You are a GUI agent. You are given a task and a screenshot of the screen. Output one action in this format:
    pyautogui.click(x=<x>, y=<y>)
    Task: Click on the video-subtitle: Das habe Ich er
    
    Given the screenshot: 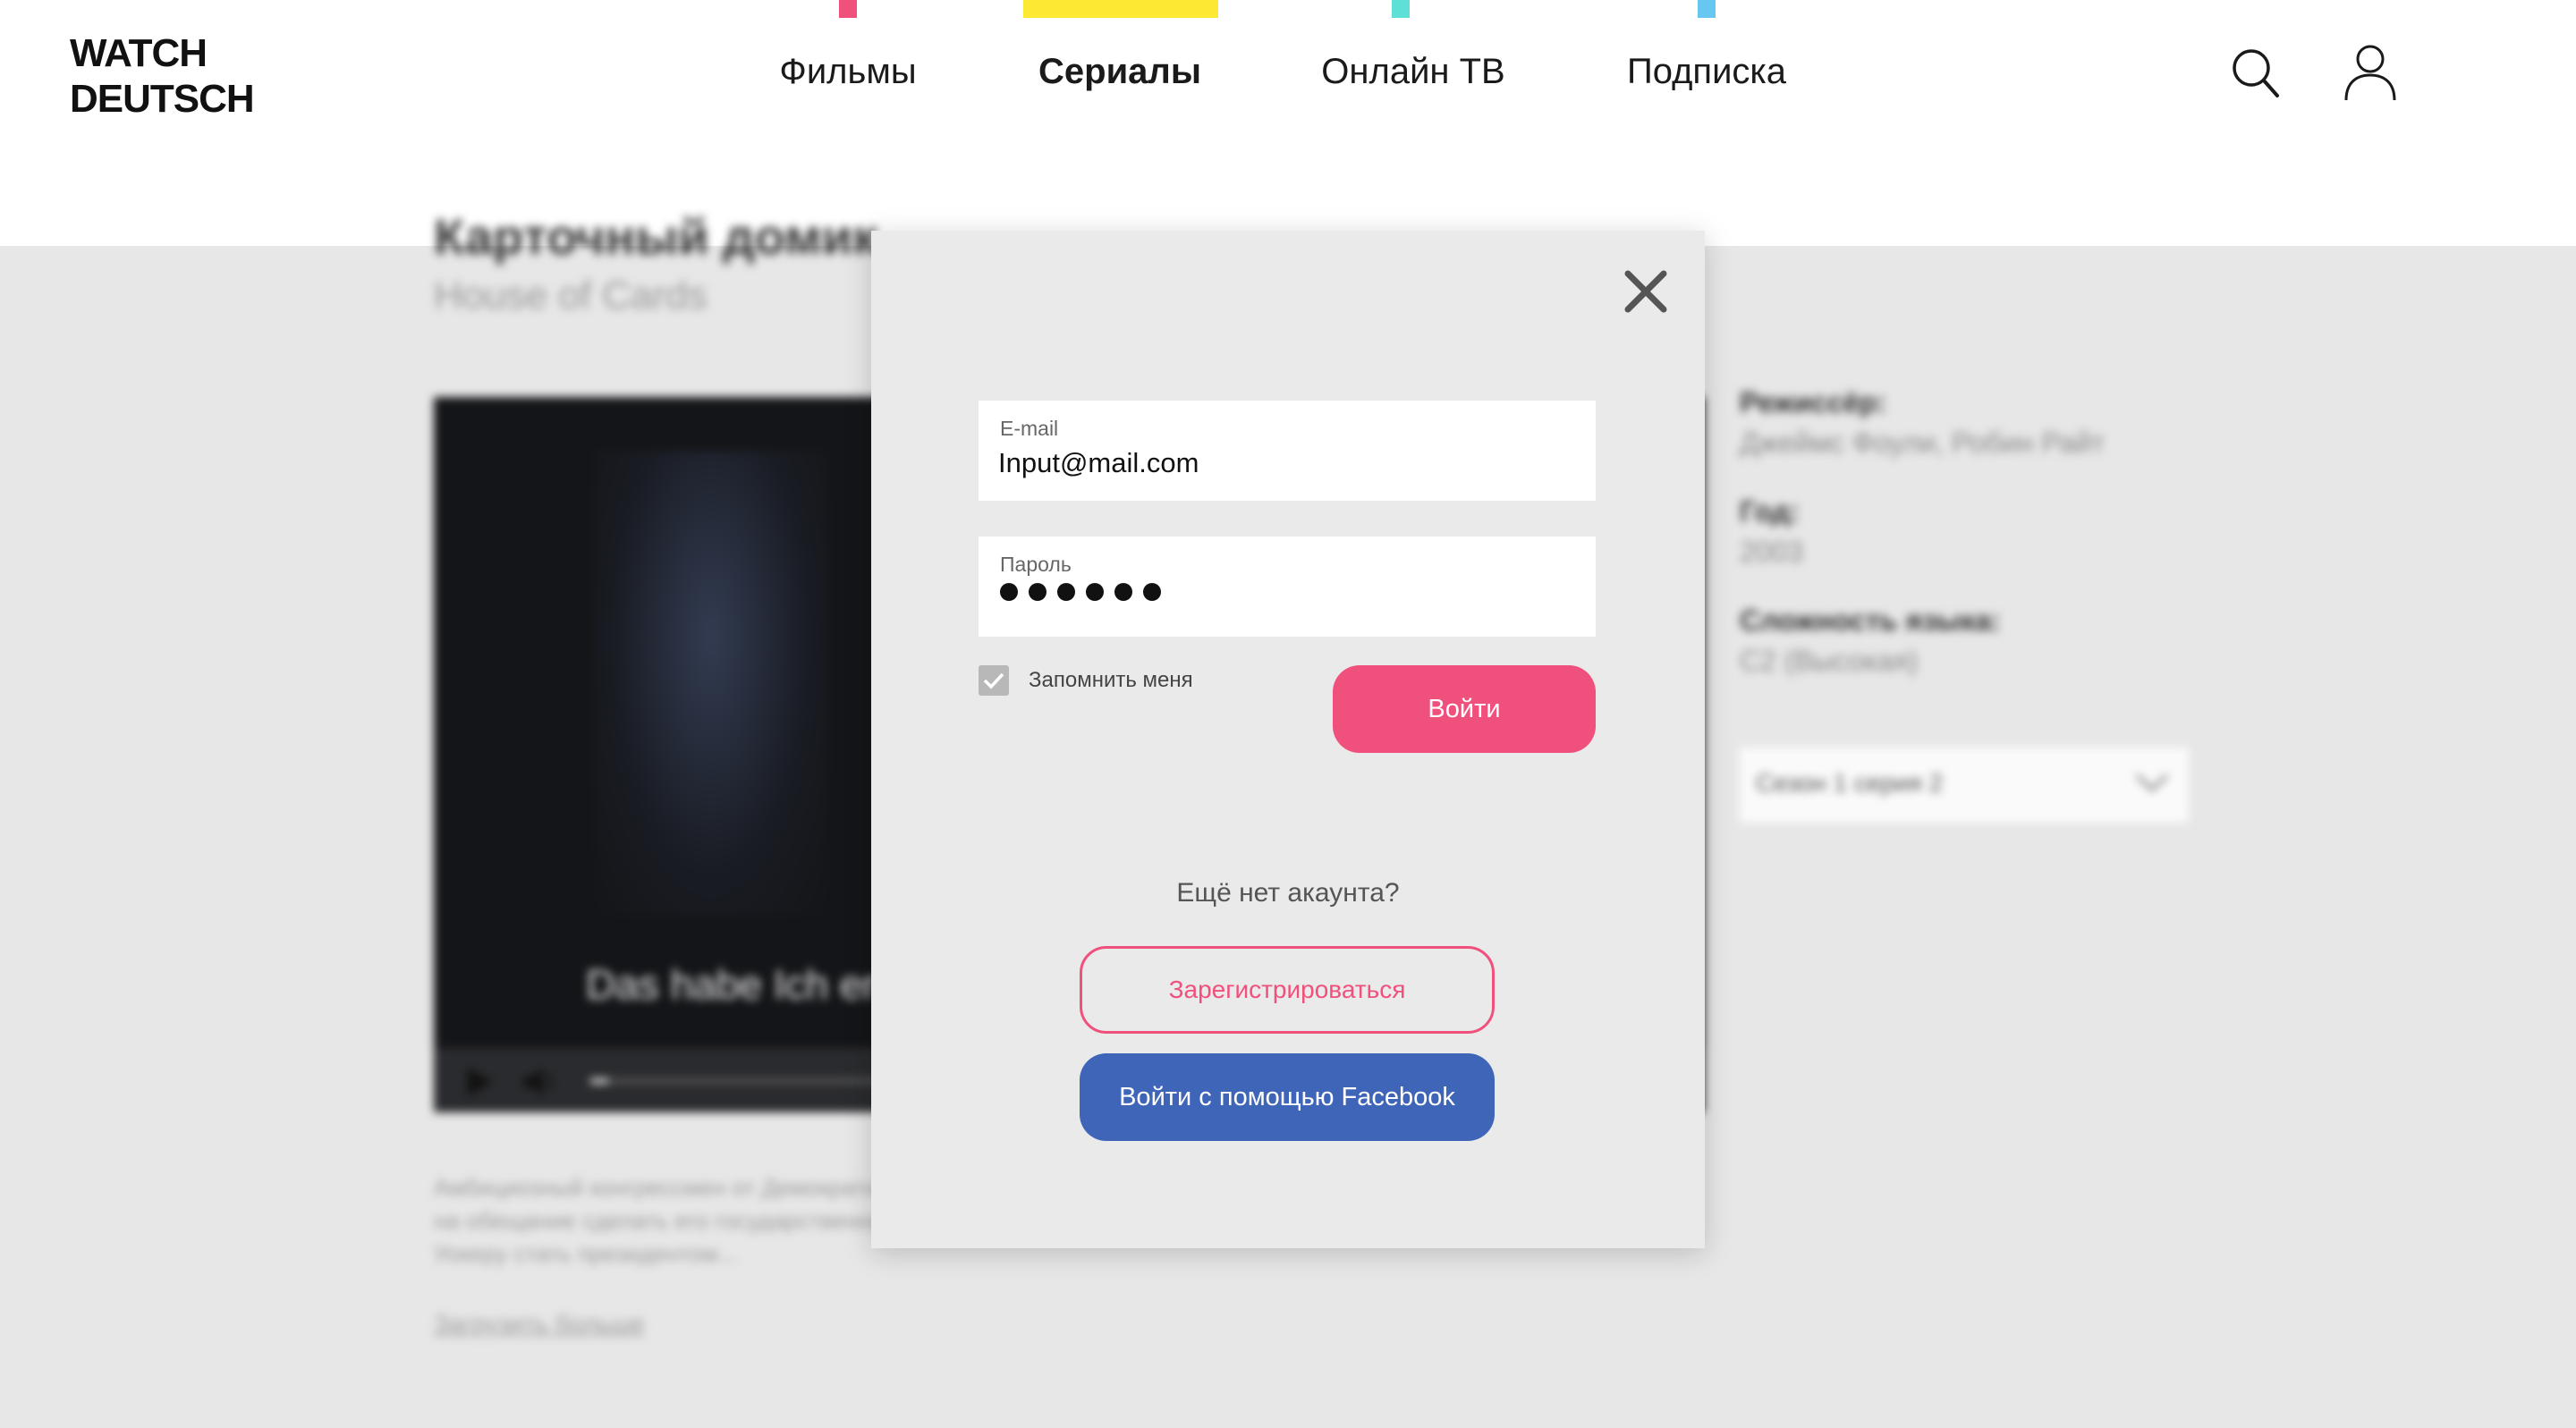 What is the action you would take?
    pyautogui.click(x=731, y=984)
    